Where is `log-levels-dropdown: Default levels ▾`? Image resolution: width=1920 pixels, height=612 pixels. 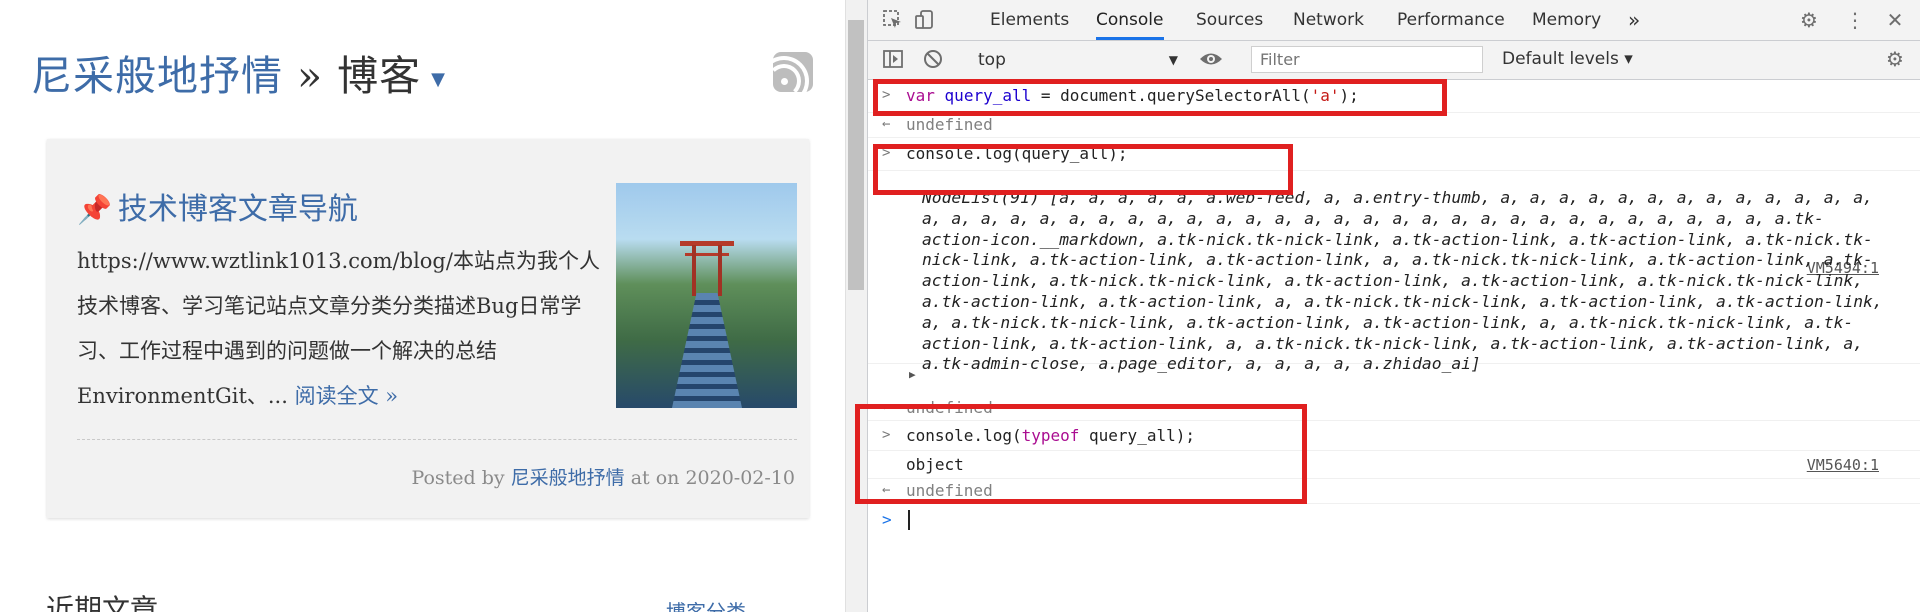 log-levels-dropdown: Default levels ▾ is located at coordinates (1567, 59).